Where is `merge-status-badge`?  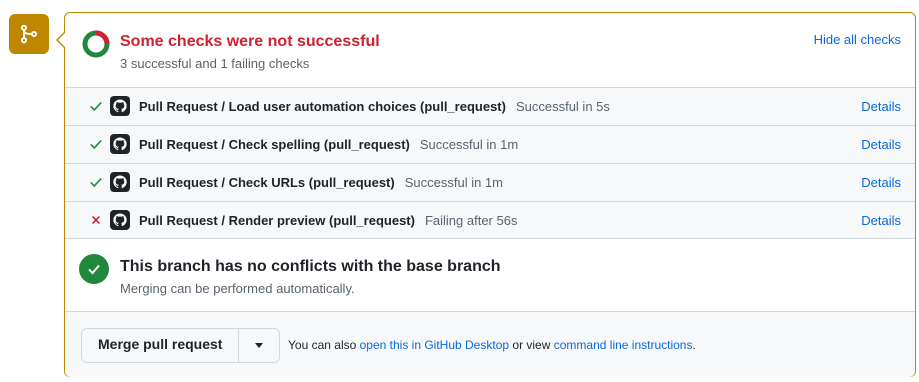 merge-status-badge is located at coordinates (29, 34).